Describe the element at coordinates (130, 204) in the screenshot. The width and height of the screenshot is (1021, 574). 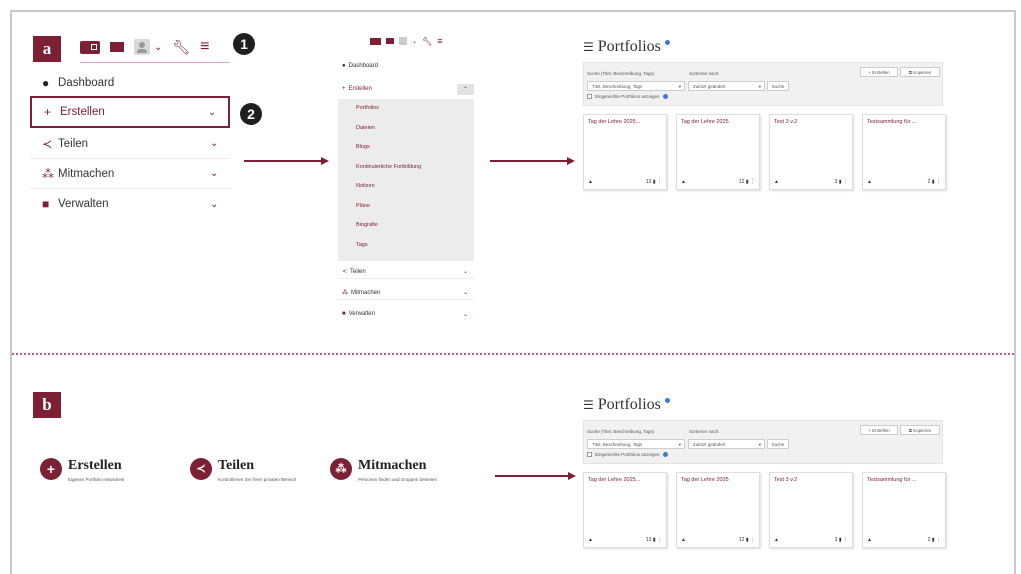
I see `nav-item-verwalten: ■ Verwalten ⌄` at that location.